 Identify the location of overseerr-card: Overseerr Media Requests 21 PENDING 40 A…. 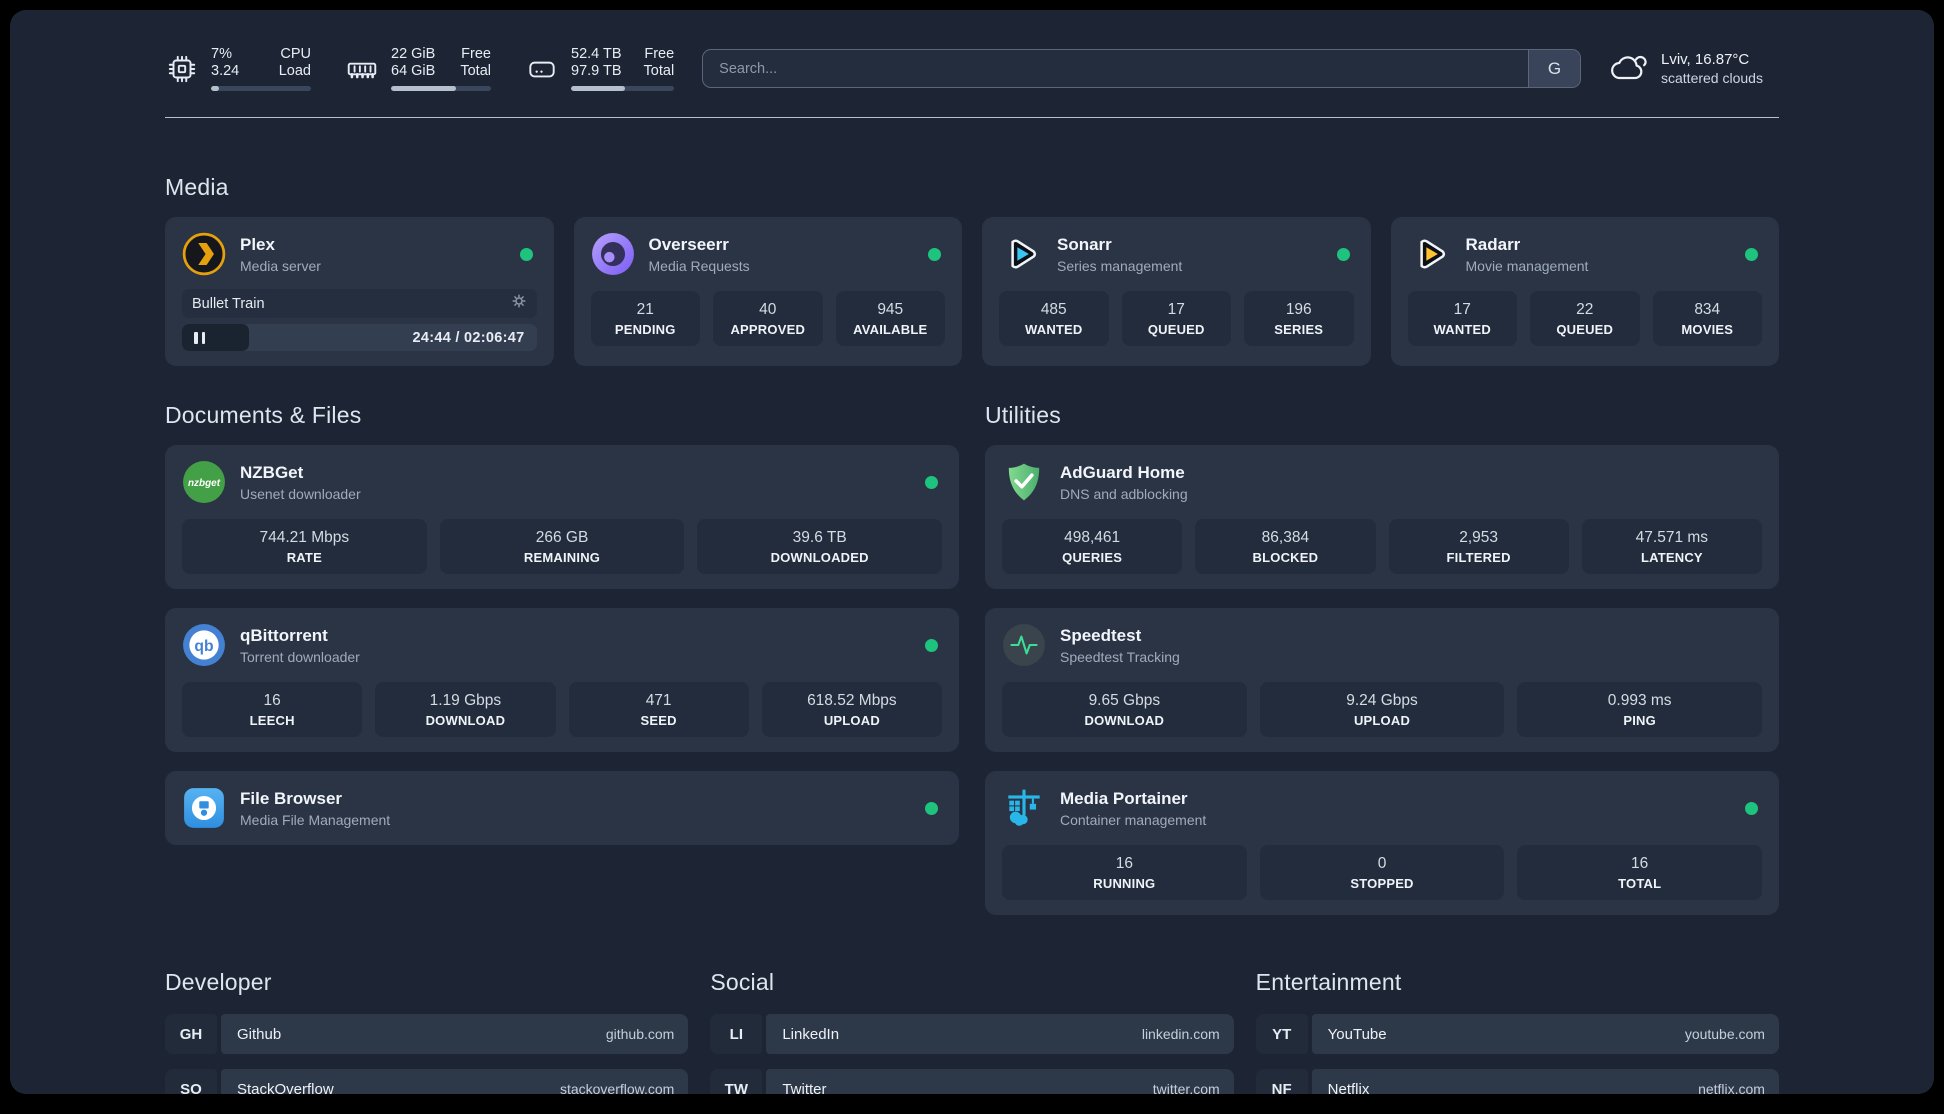
(767, 291).